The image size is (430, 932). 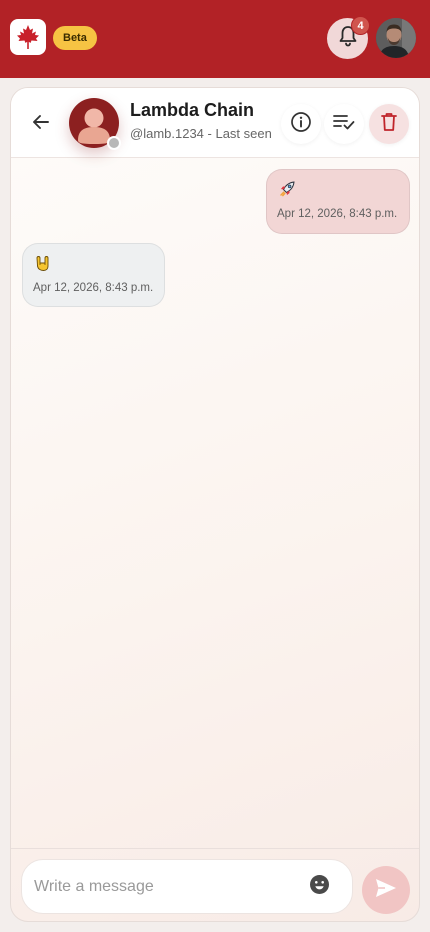 I want to click on playlist-check-icon, so click(x=344, y=124).